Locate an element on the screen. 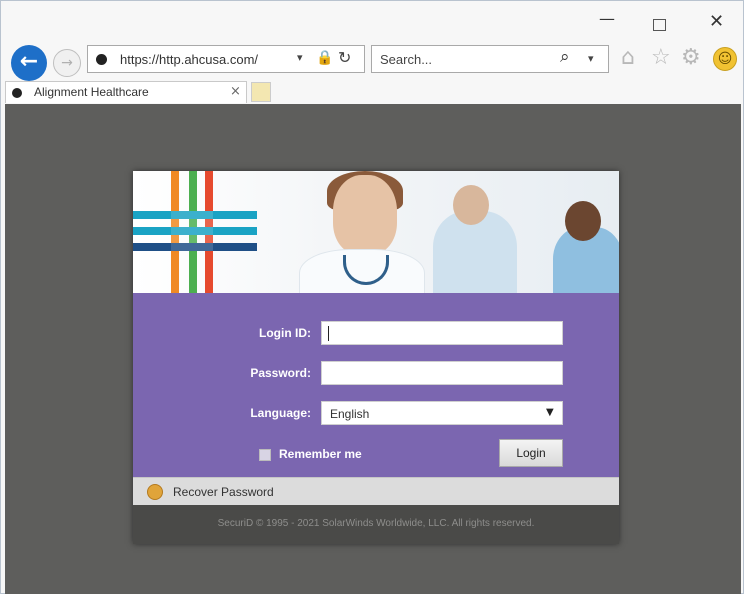 The width and height of the screenshot is (744, 594). language-select: English ▼ is located at coordinates (442, 413).